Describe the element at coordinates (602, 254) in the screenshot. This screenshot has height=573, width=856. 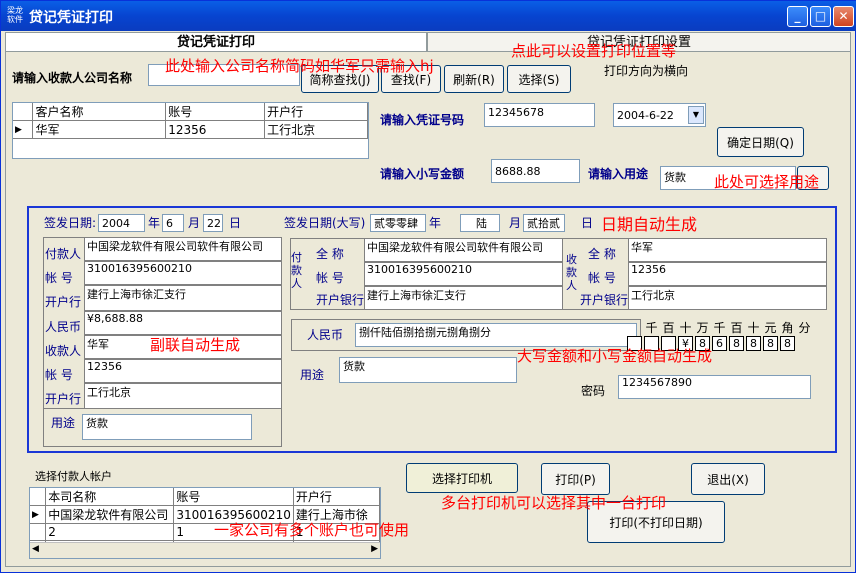
I see `recv-fullname-label: 全 称` at that location.